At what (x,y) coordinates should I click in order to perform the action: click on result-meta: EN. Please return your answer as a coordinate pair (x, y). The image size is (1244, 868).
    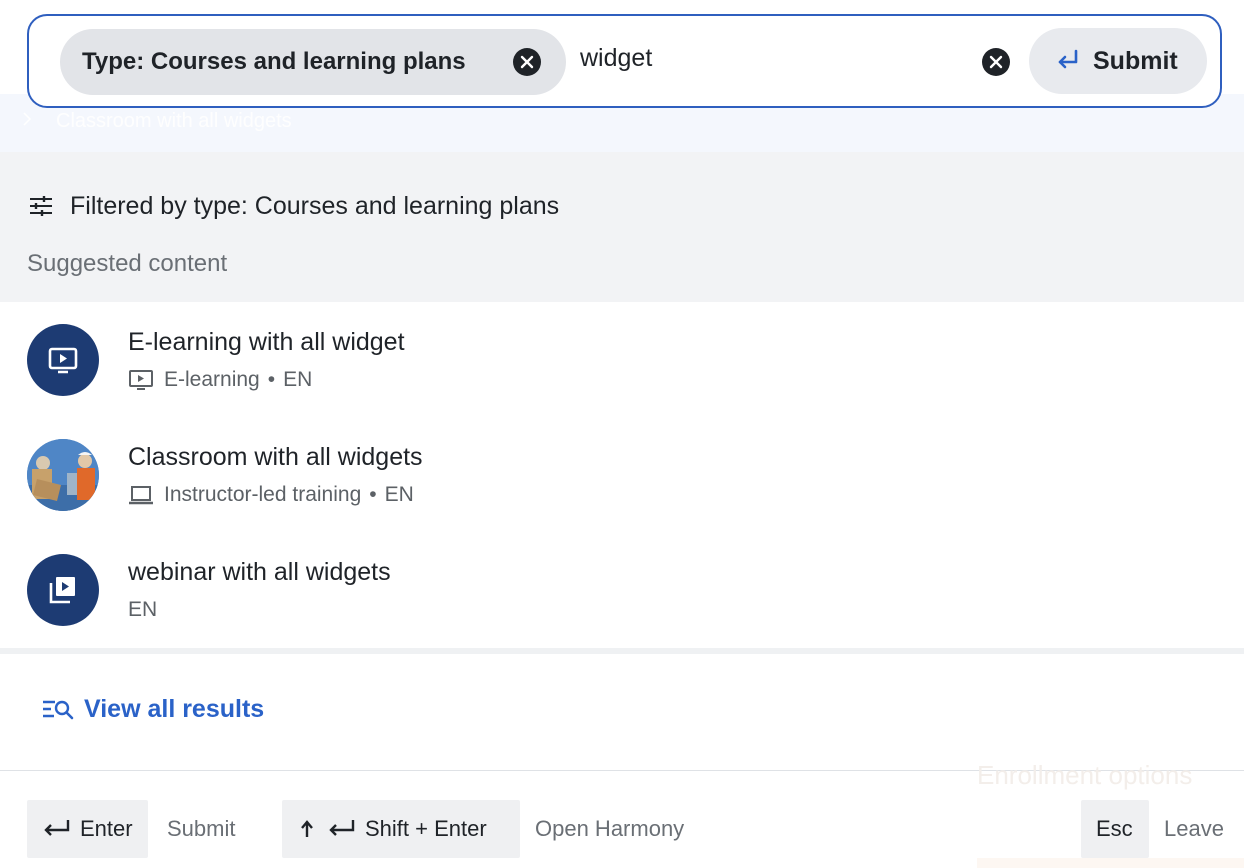
    Looking at the image, I should click on (142, 610).